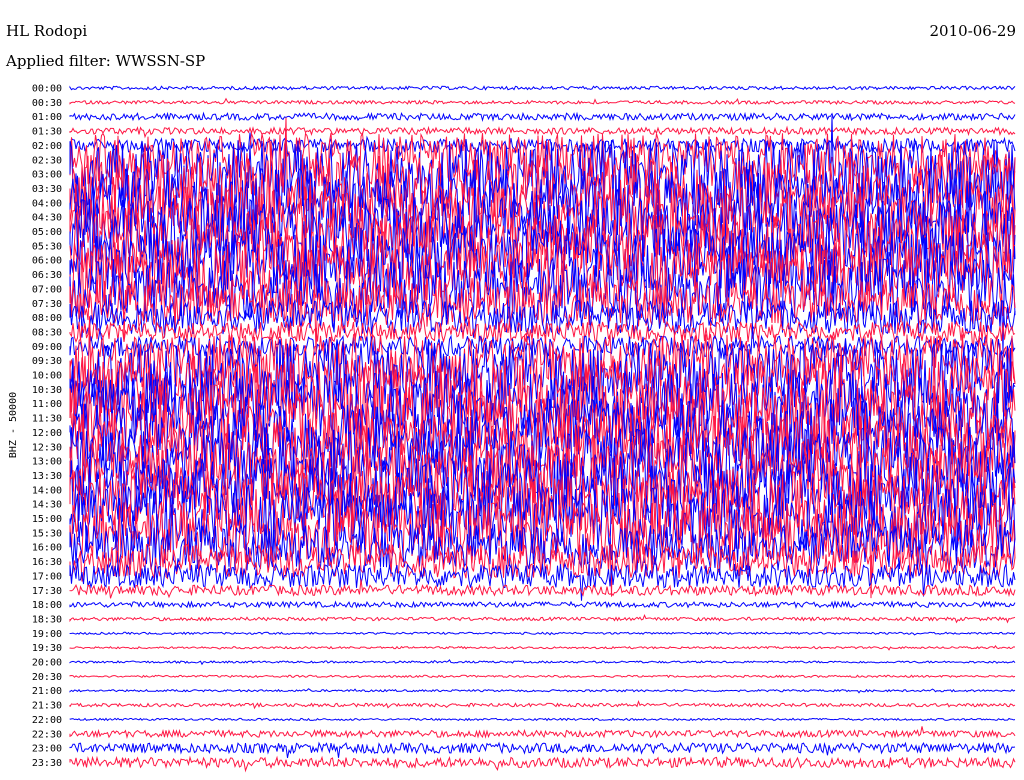 This screenshot has width=1024, height=780. Describe the element at coordinates (47, 275) in the screenshot. I see `time-tick-label: 06:30` at that location.